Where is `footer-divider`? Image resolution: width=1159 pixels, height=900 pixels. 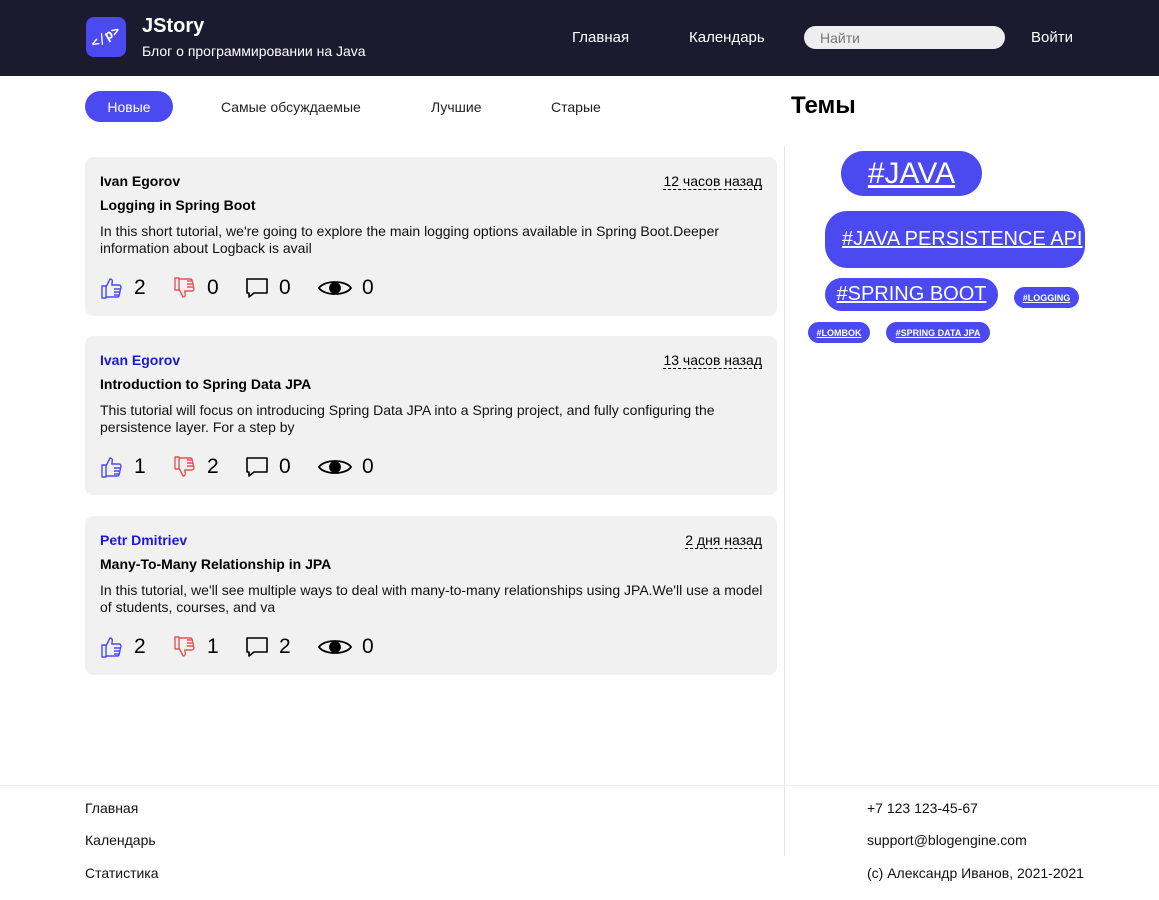
footer-divider is located at coordinates (579, 785).